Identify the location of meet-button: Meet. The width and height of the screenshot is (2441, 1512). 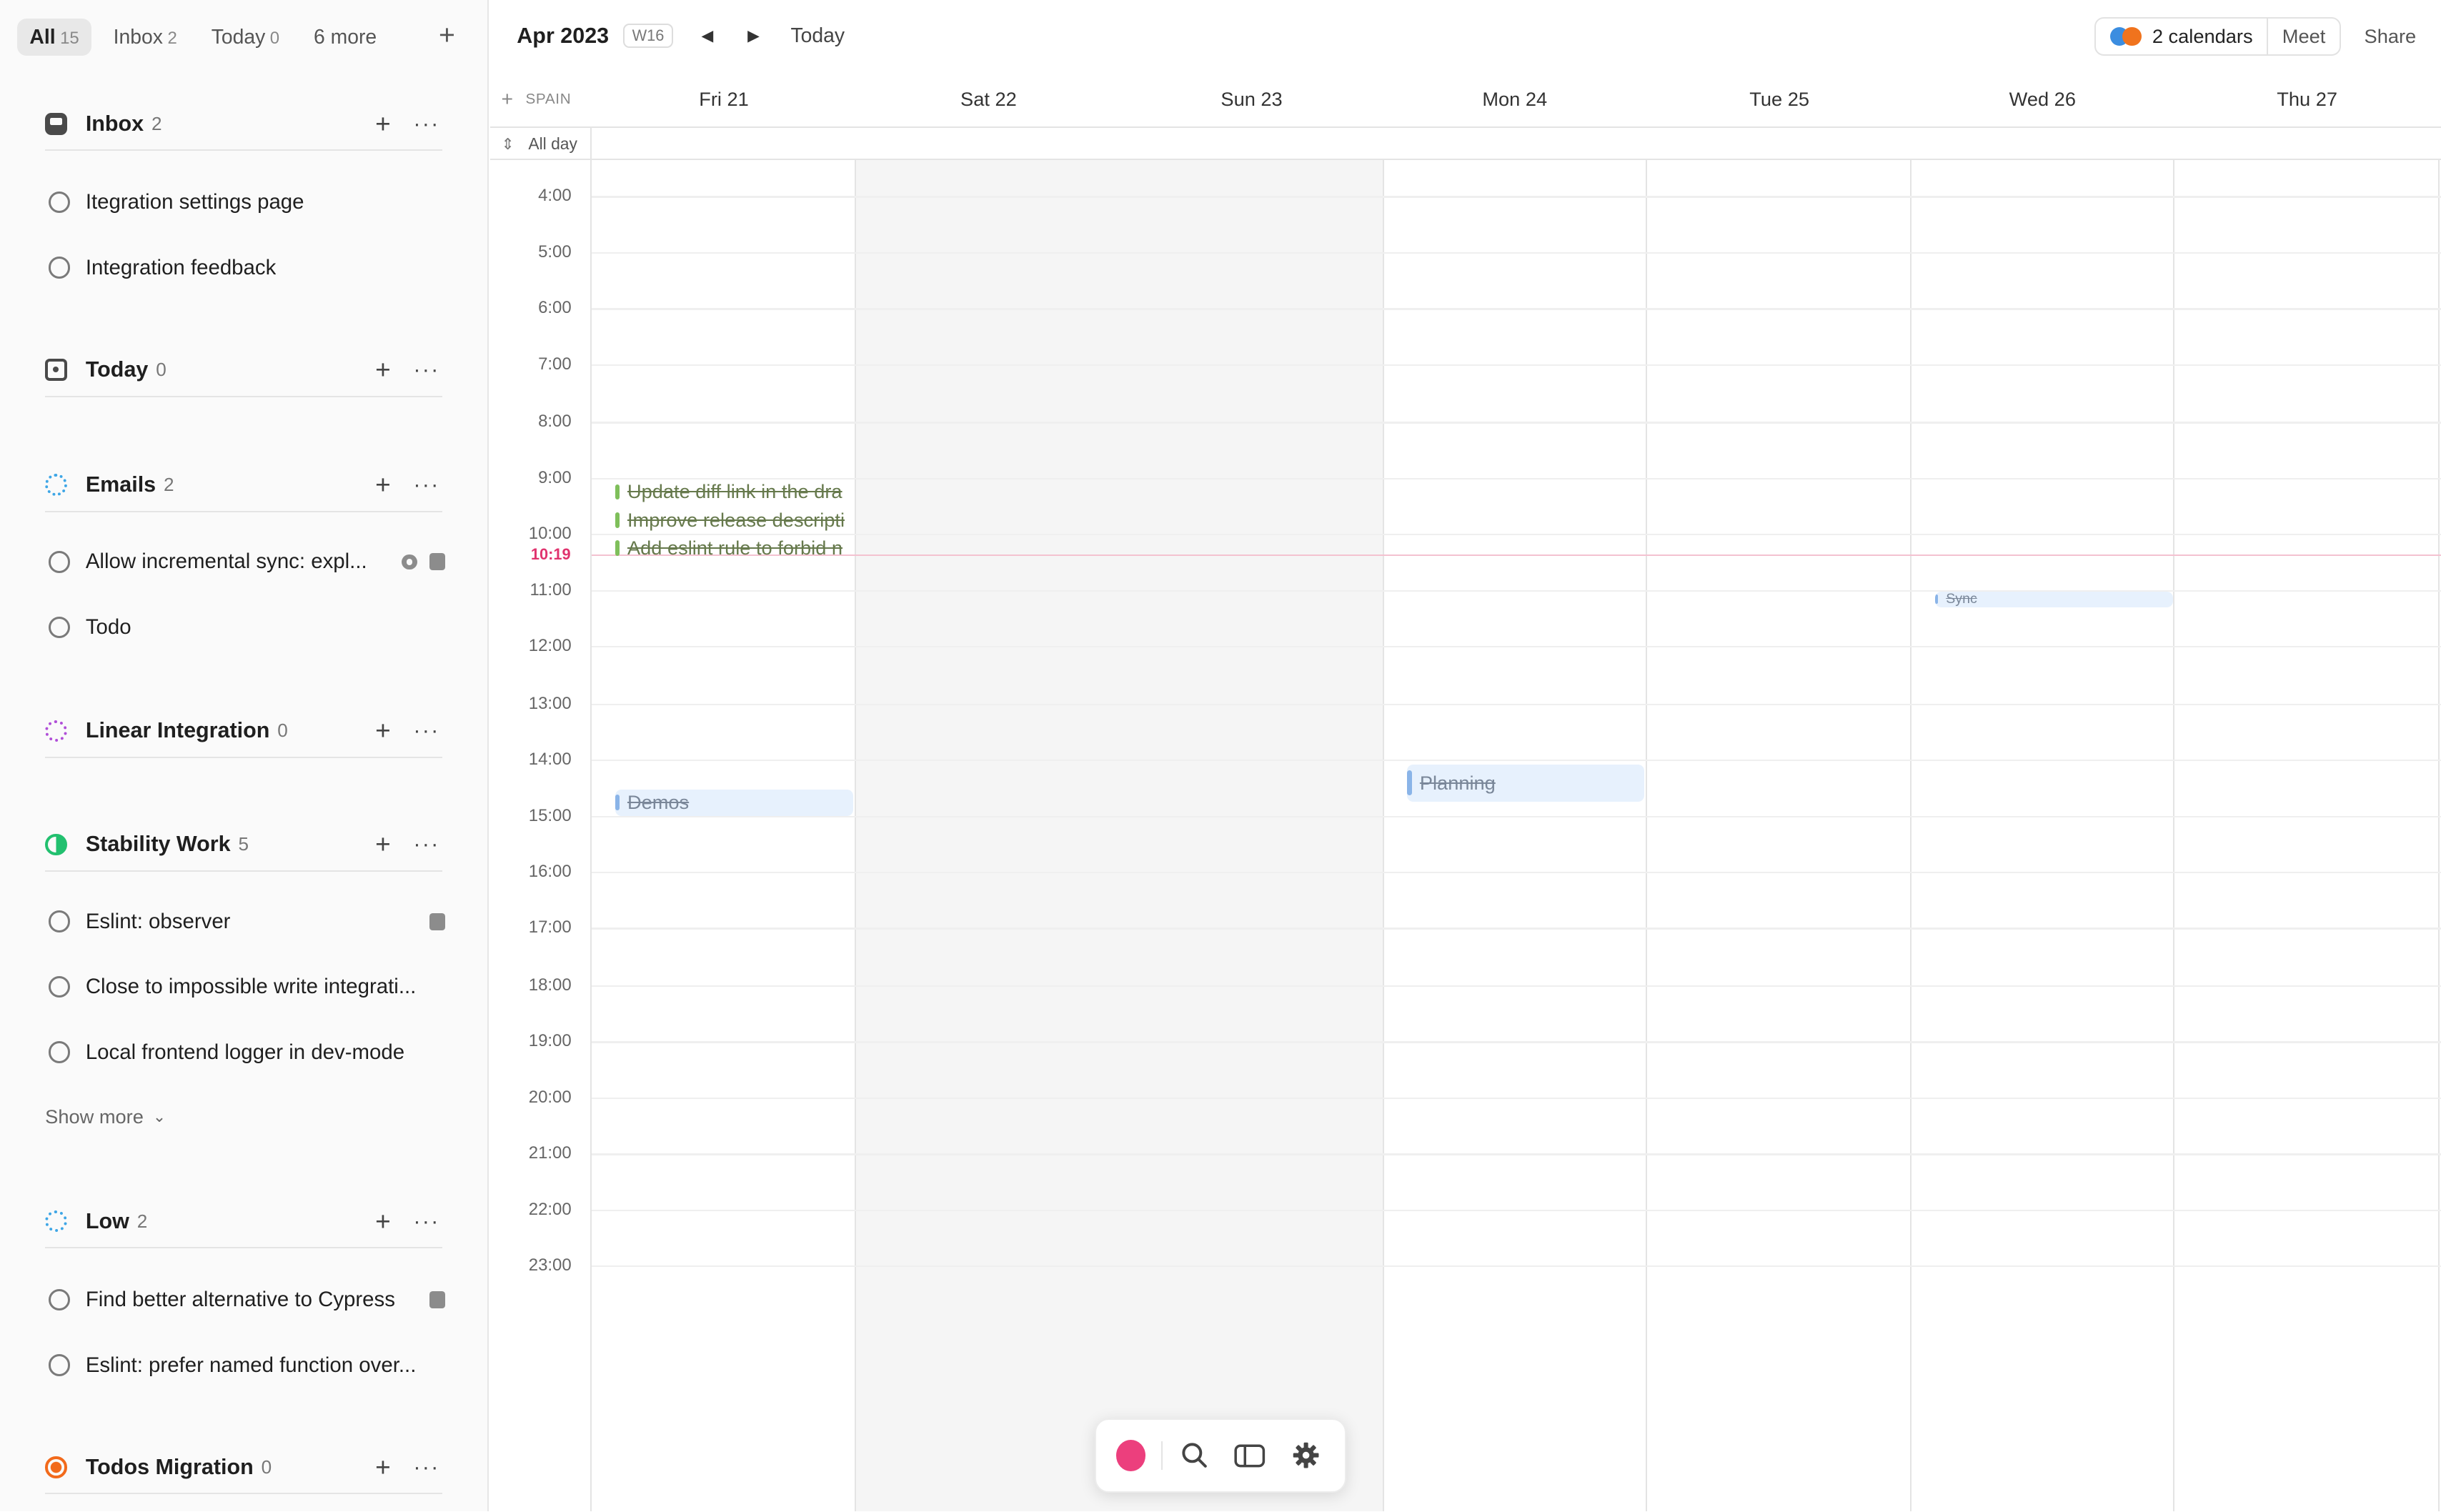
(2303, 37).